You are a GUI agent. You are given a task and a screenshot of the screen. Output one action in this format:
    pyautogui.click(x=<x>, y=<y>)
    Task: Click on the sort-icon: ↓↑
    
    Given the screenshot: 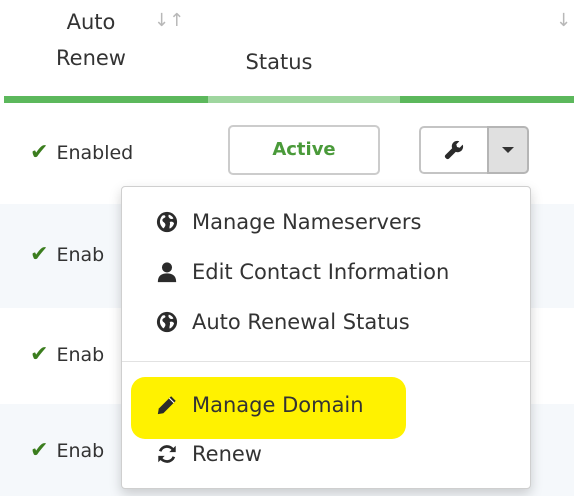 What is the action you would take?
    pyautogui.click(x=169, y=21)
    